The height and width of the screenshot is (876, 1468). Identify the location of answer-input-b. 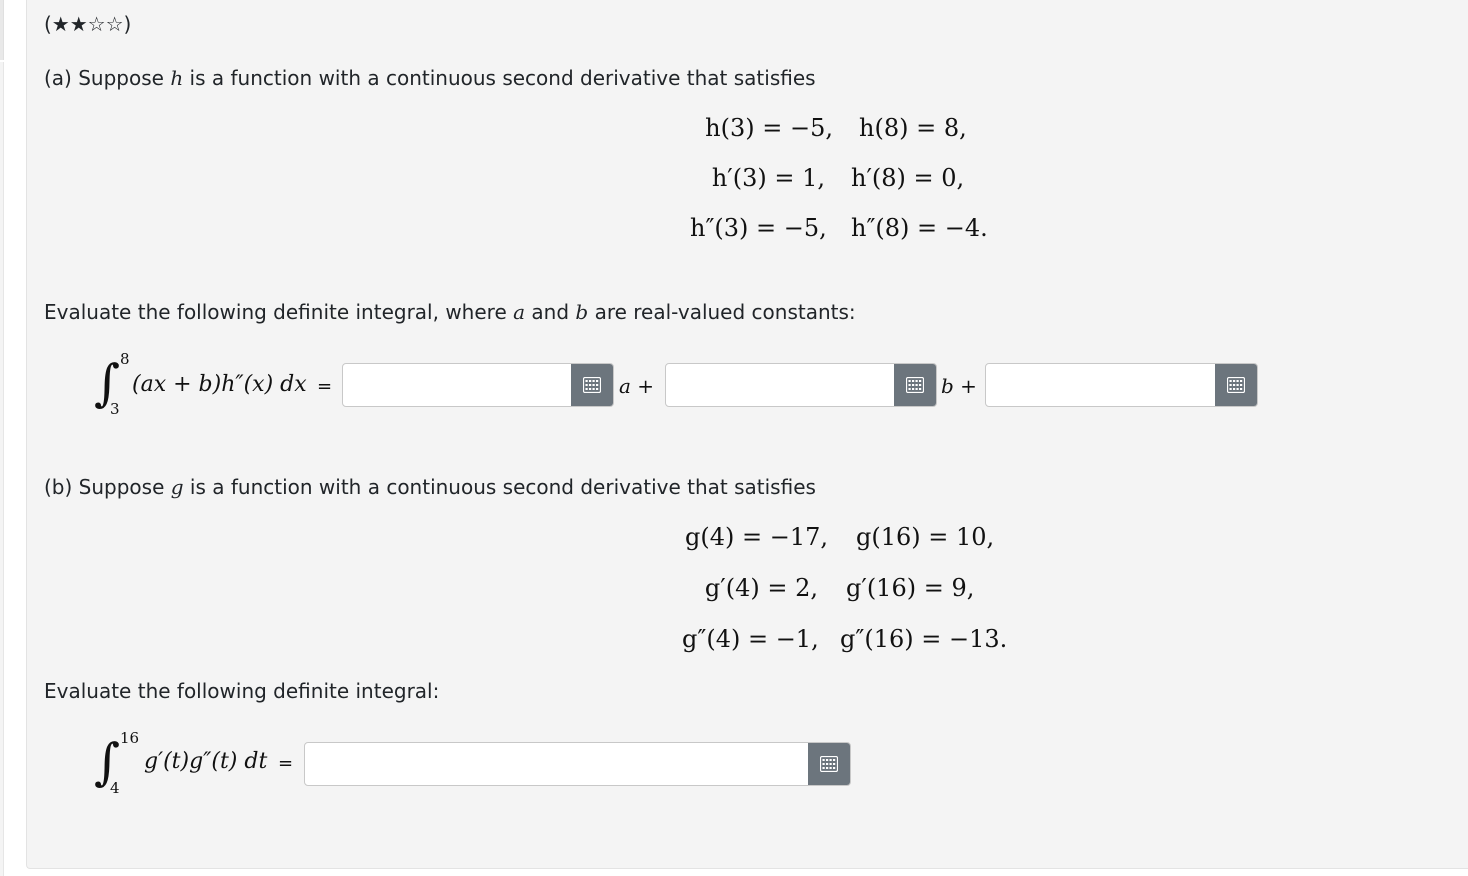
(557, 764).